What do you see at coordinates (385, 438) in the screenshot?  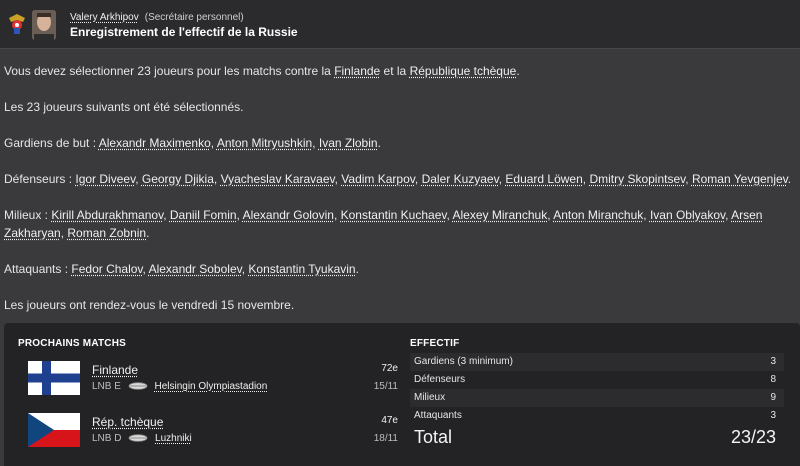 I see `match-date: 18/11` at bounding box center [385, 438].